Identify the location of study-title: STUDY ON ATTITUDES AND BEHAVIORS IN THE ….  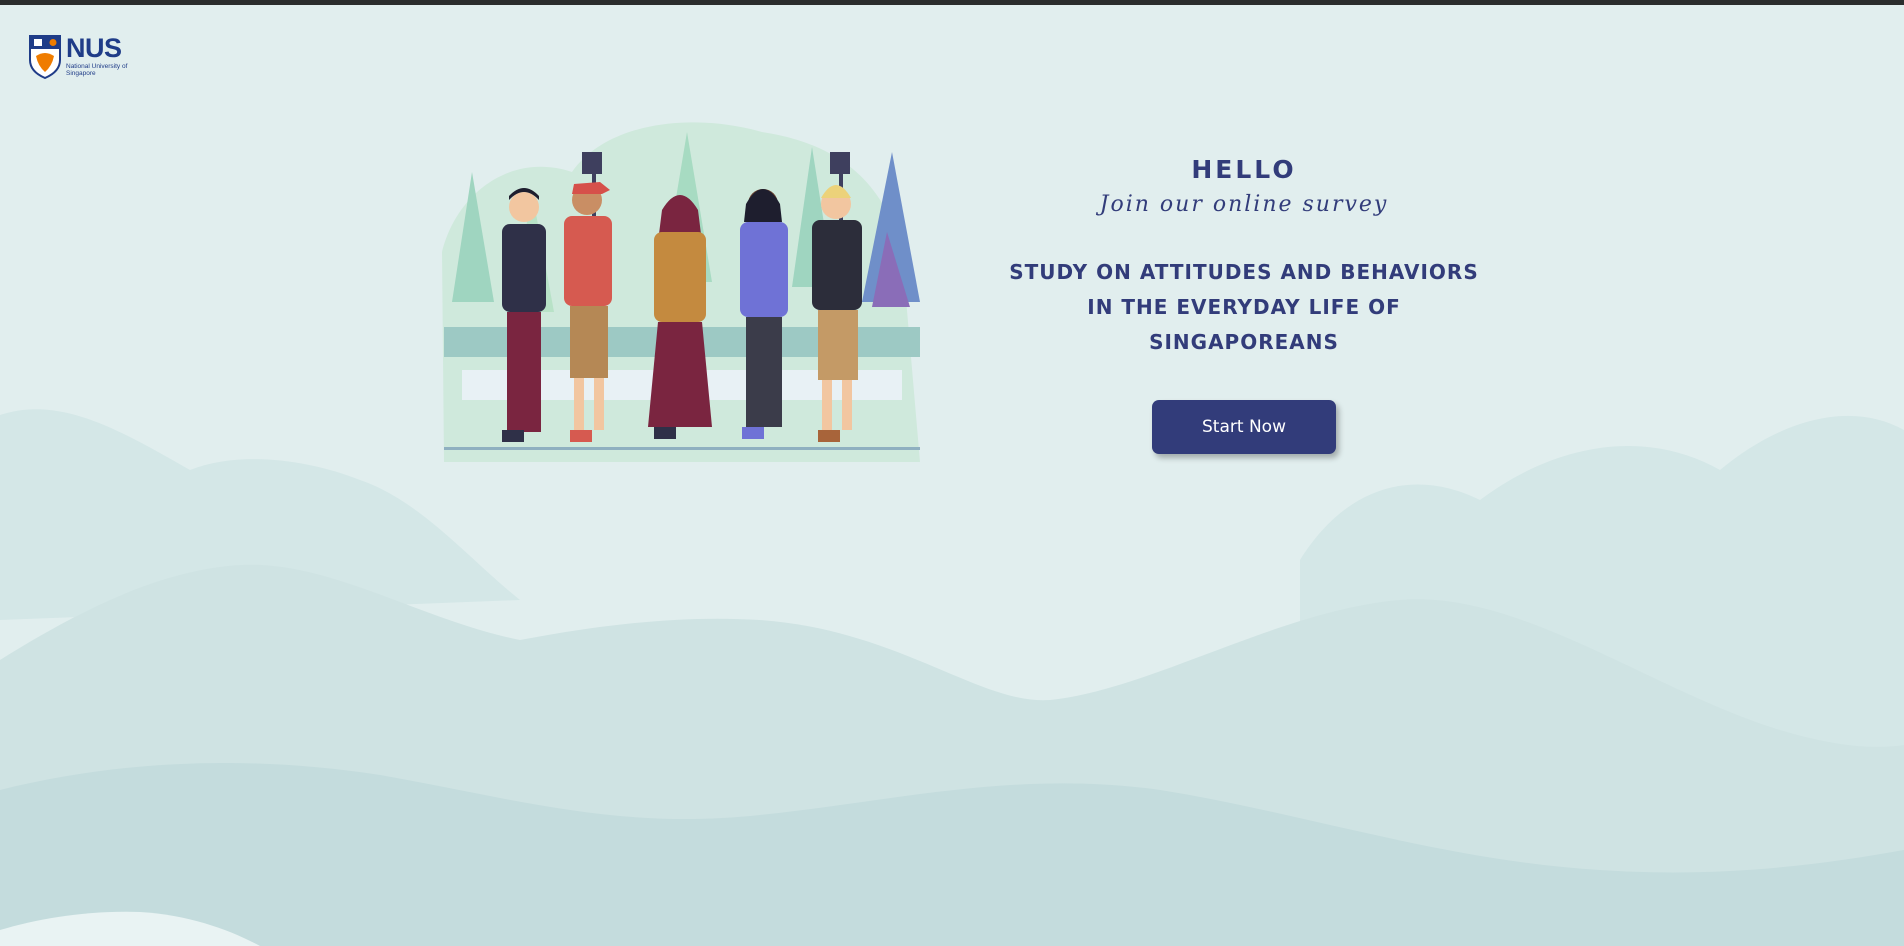
(1244, 307).